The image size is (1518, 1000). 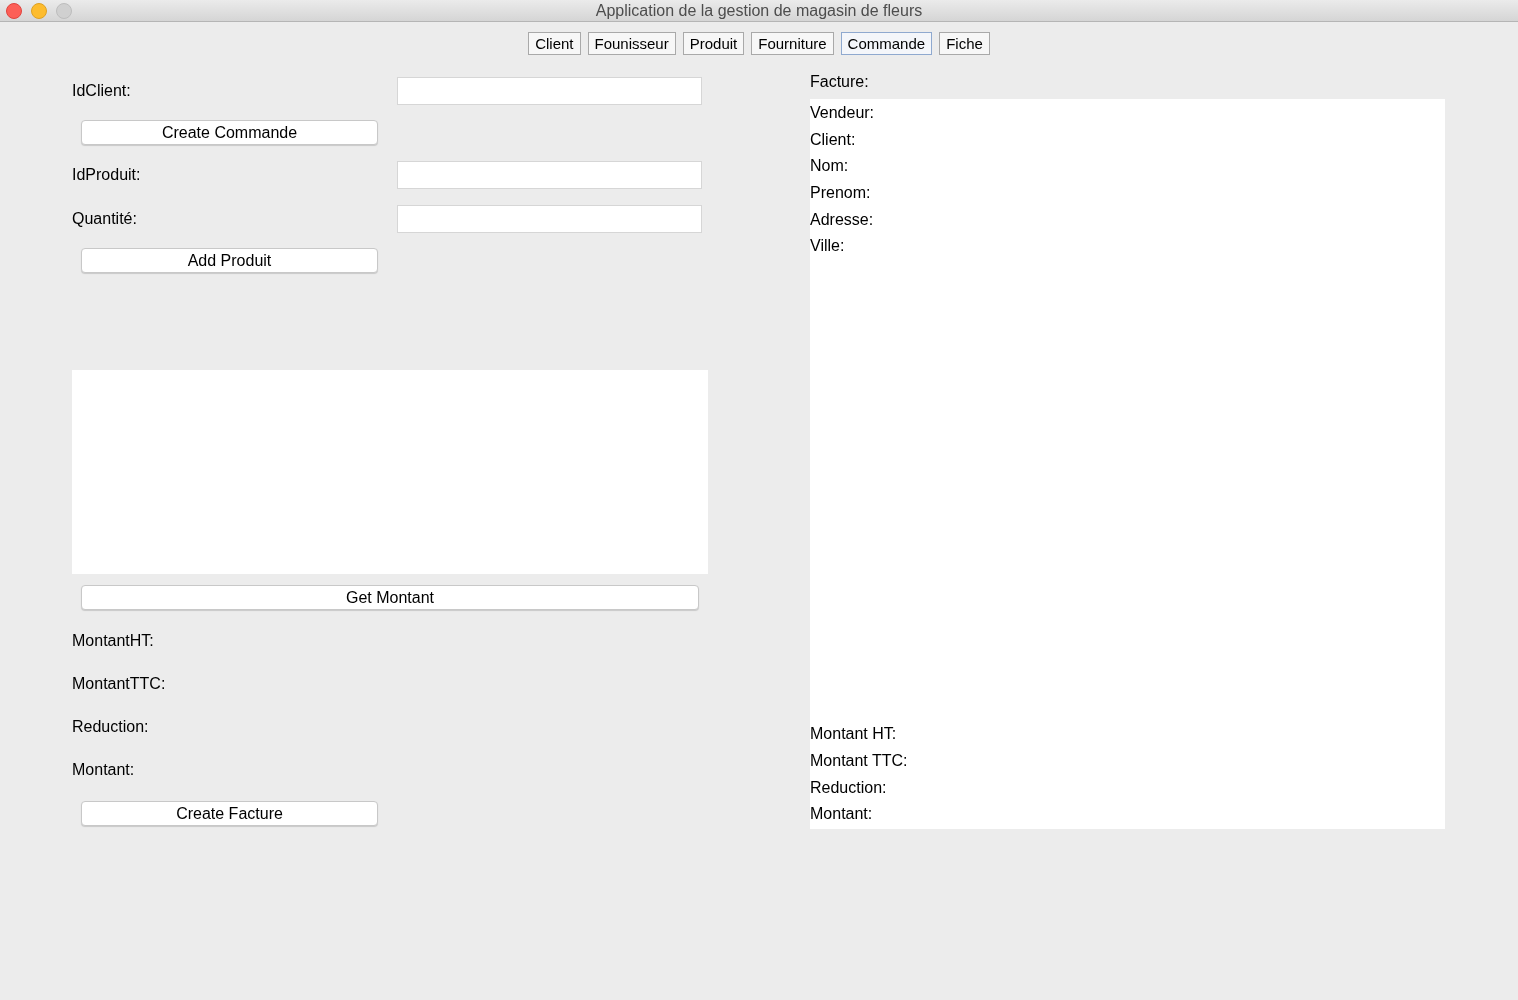 I want to click on action-button: Create Commande, so click(x=229, y=132).